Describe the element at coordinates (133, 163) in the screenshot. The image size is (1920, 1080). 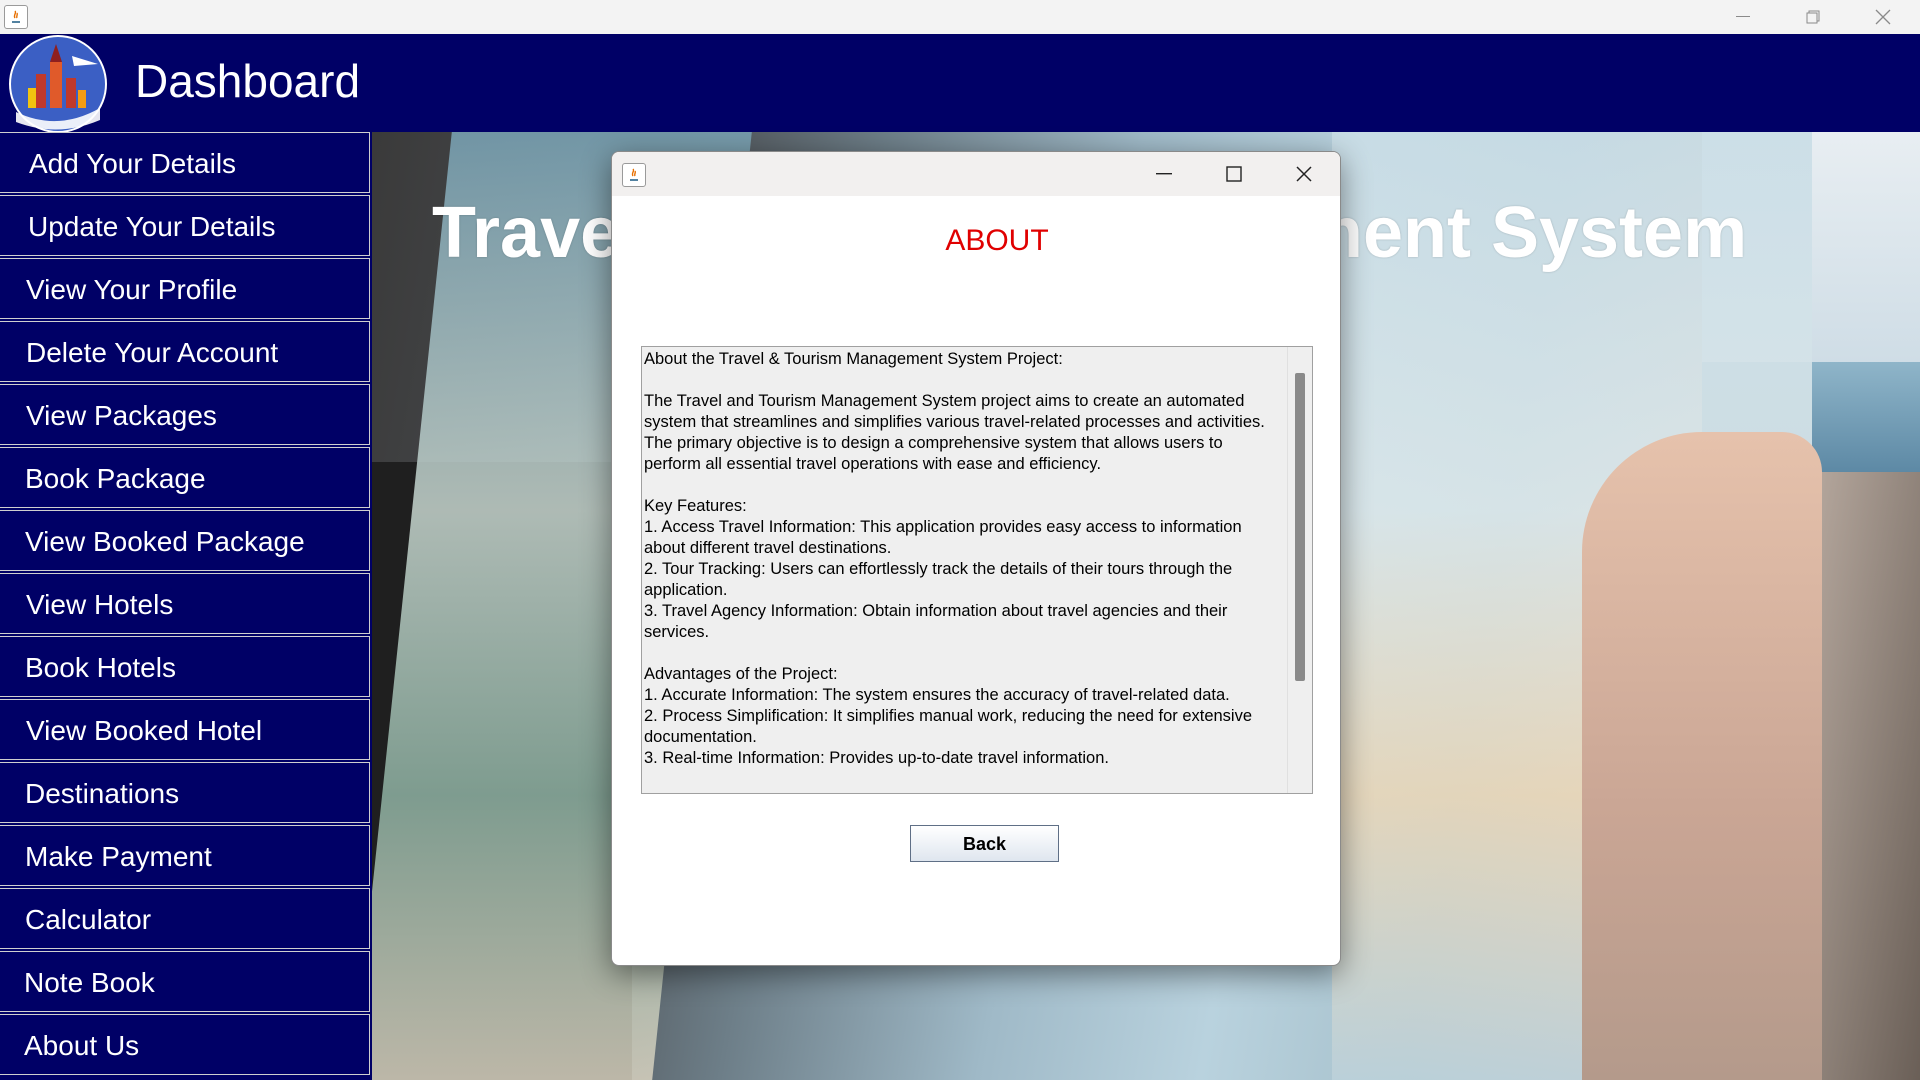
I see `sidebar-item-label: Add Your Details` at that location.